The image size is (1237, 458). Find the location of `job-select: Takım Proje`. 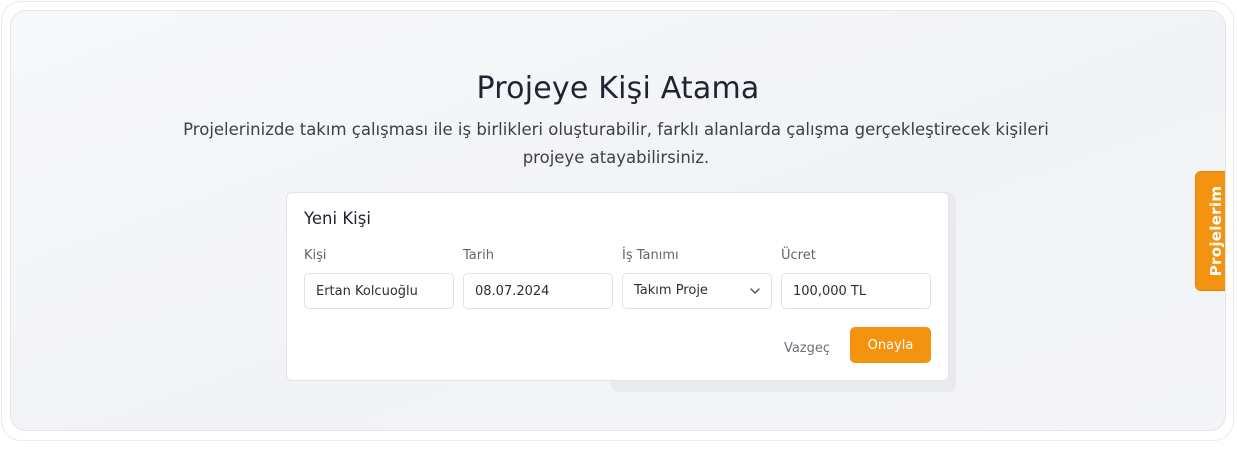

job-select: Takım Proje is located at coordinates (697, 291).